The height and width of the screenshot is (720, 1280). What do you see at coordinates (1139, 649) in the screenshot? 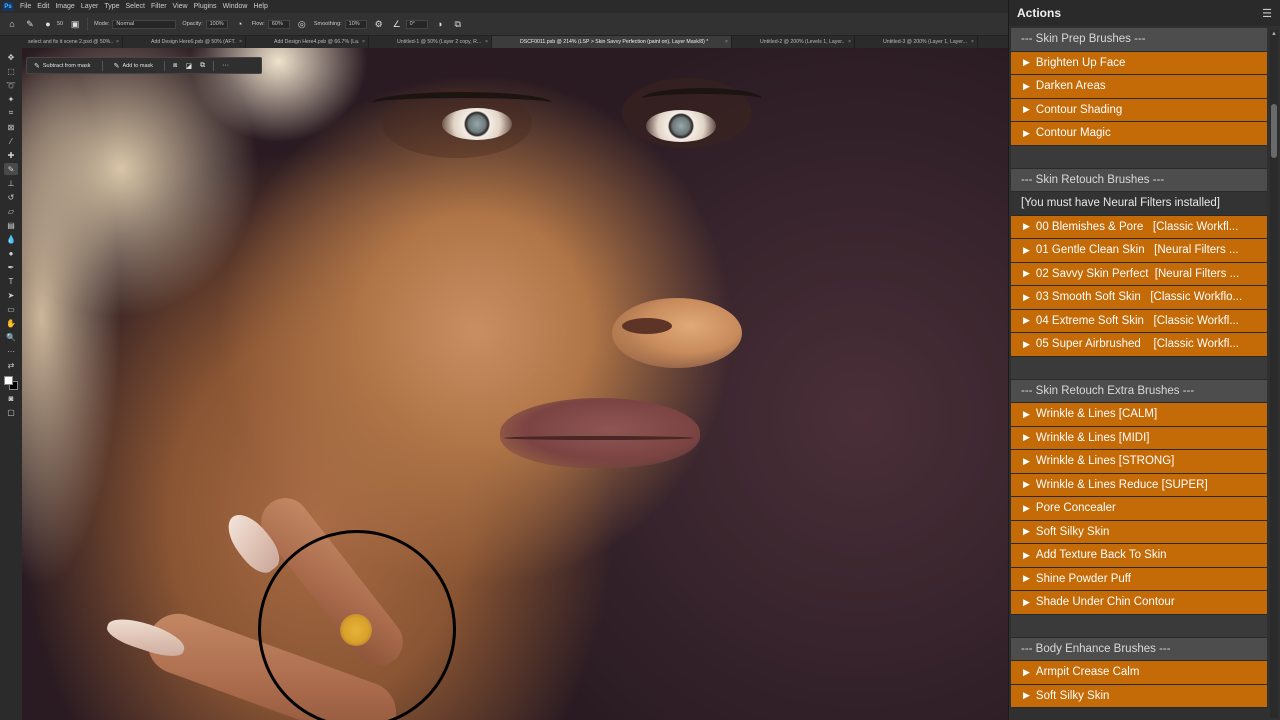
I see `action-set-header: --- Body Enhance Brushes ---` at bounding box center [1139, 649].